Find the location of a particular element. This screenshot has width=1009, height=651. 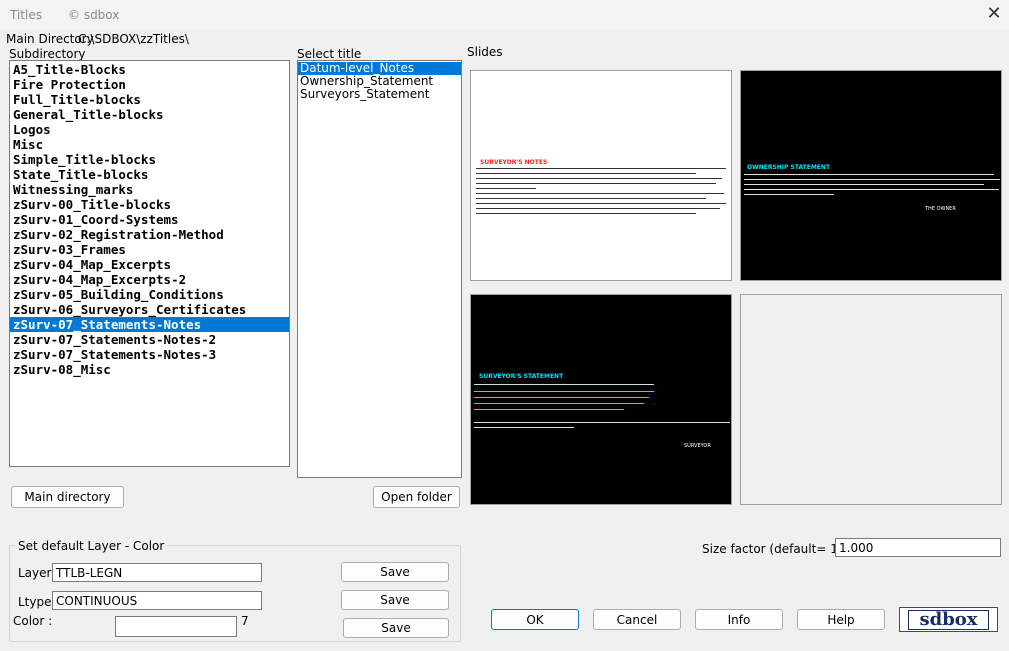

subdirectory-item: Simple_Title-blocks is located at coordinates (149, 159).